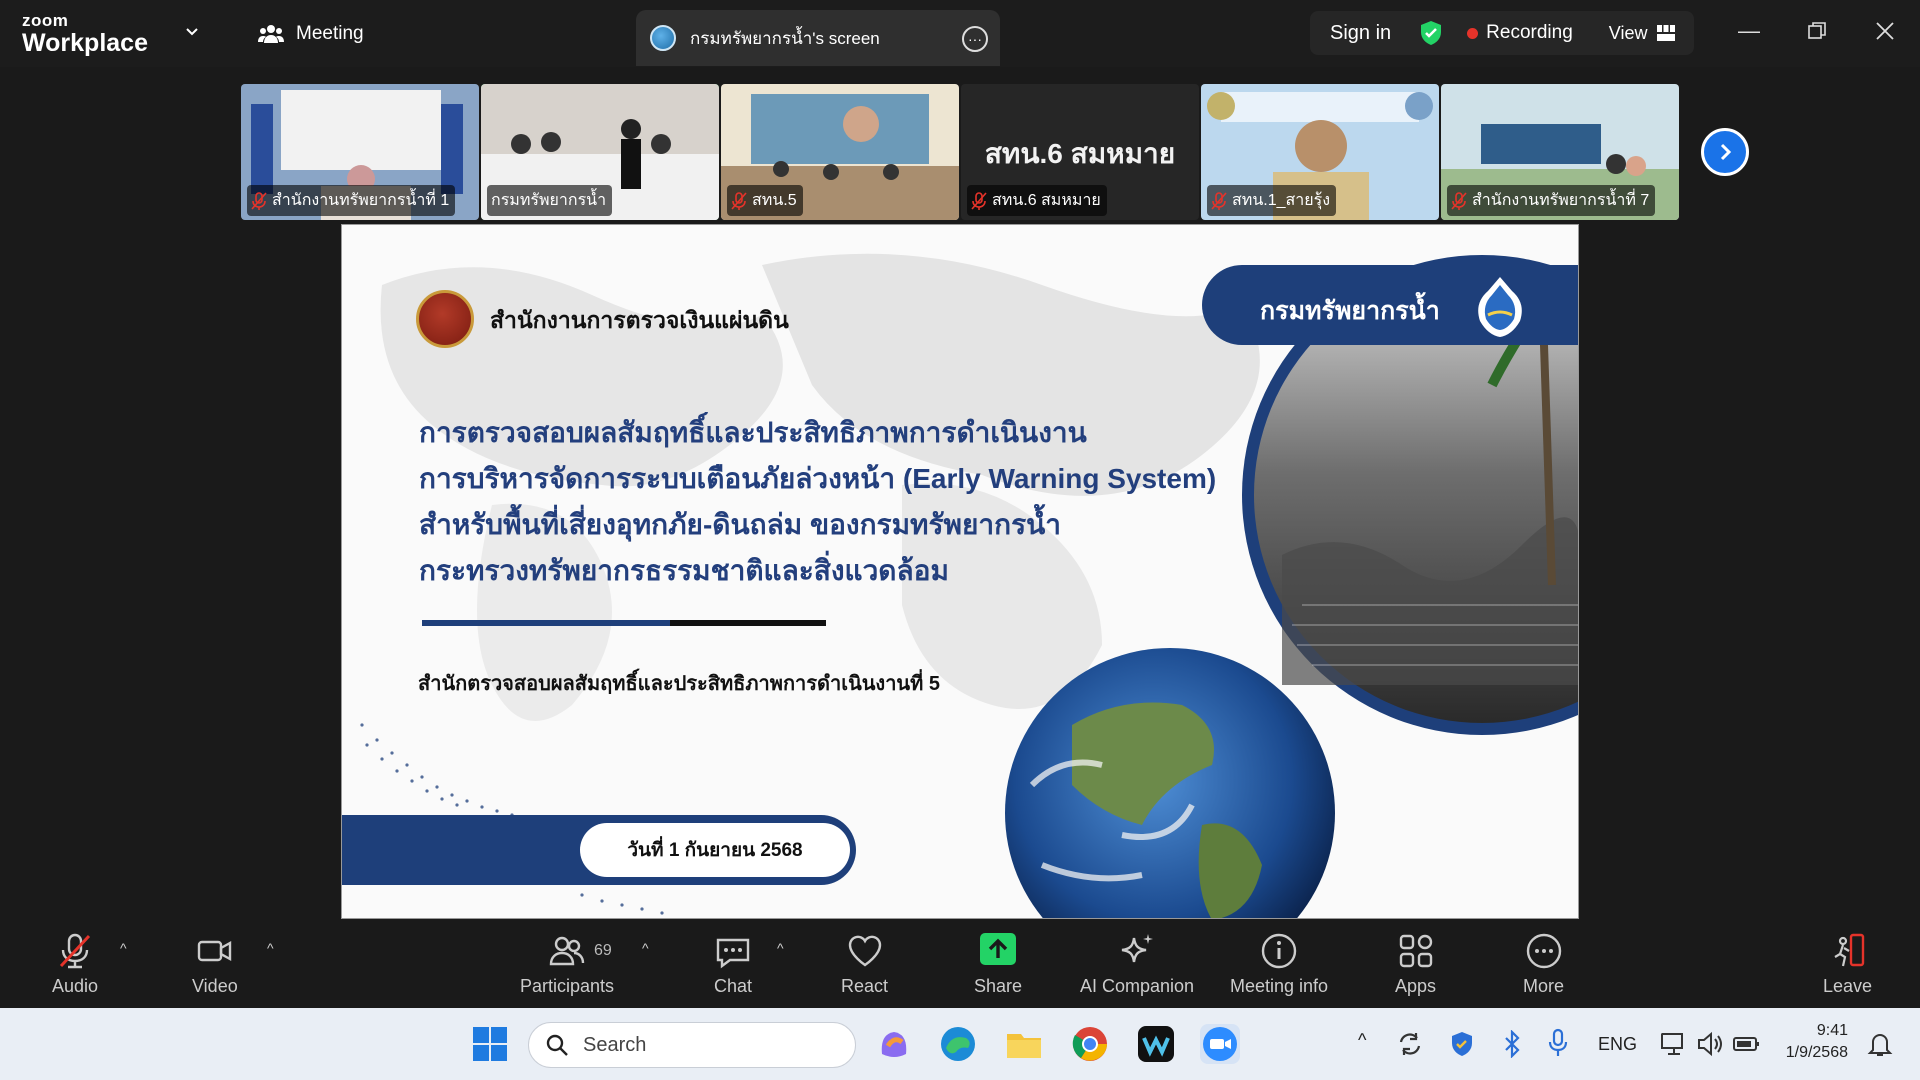  Describe the element at coordinates (490, 1044) in the screenshot. I see `windows-start-icon` at that location.